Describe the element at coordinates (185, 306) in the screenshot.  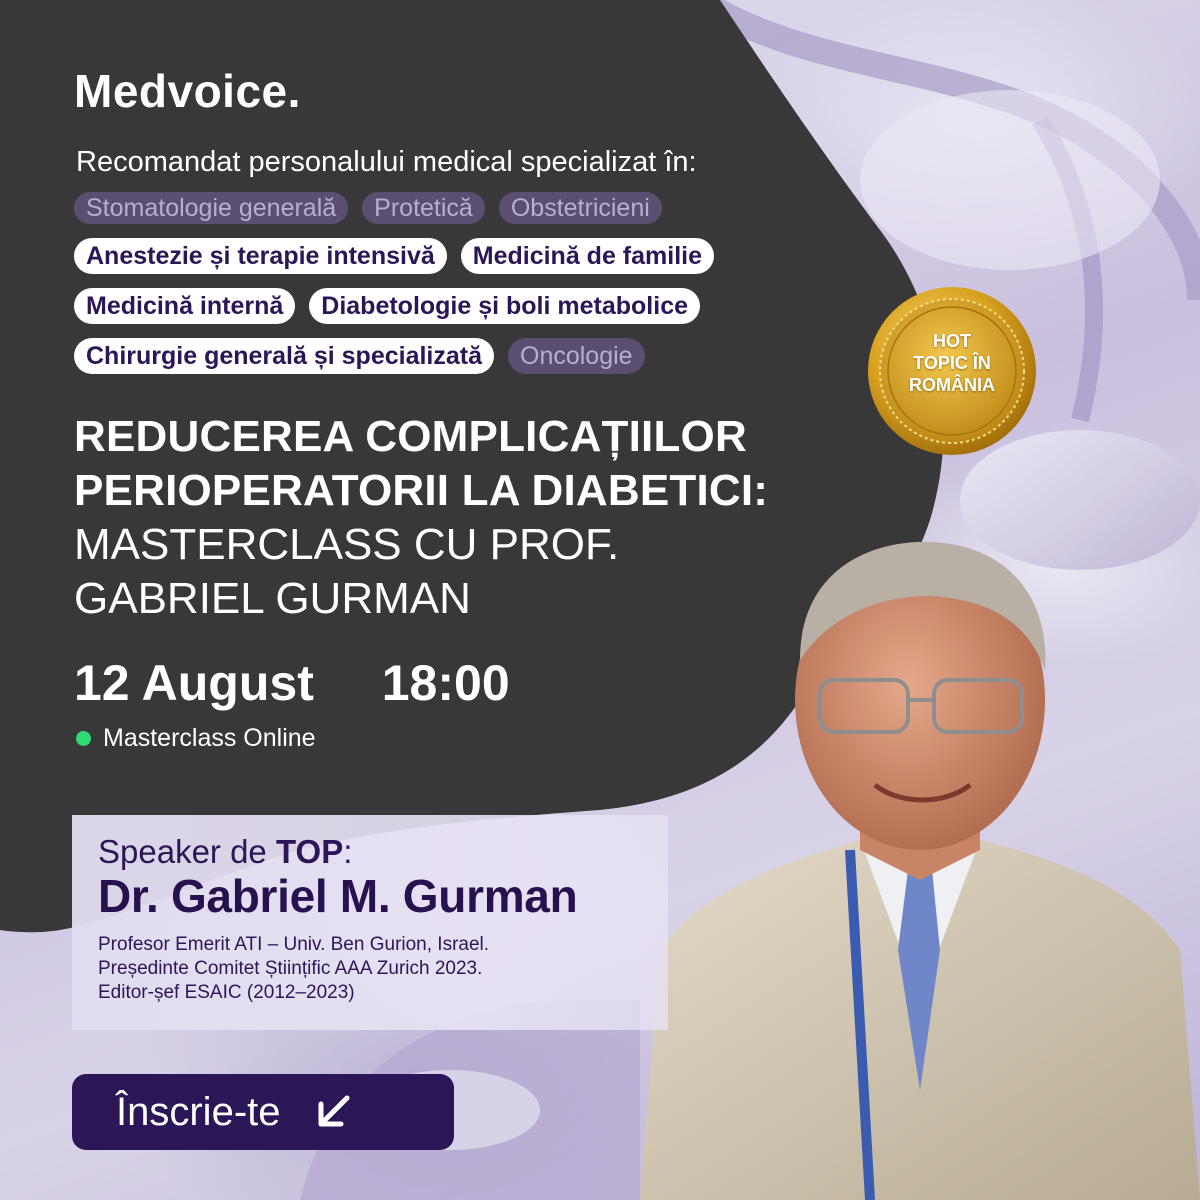
I see `tag-specialty: Medicină internă` at that location.